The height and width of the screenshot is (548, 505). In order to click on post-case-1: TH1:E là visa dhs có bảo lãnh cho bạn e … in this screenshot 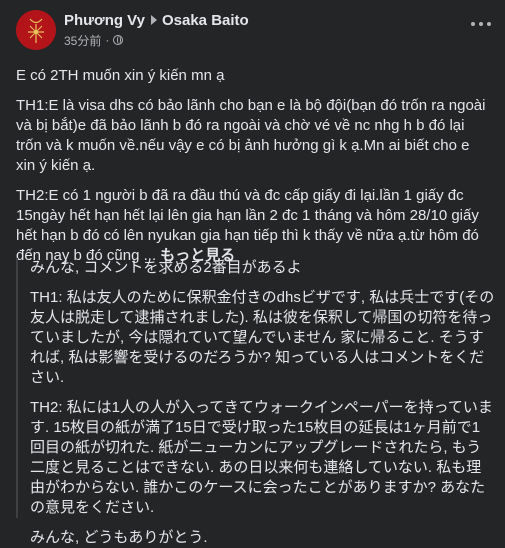, I will do `click(253, 135)`.